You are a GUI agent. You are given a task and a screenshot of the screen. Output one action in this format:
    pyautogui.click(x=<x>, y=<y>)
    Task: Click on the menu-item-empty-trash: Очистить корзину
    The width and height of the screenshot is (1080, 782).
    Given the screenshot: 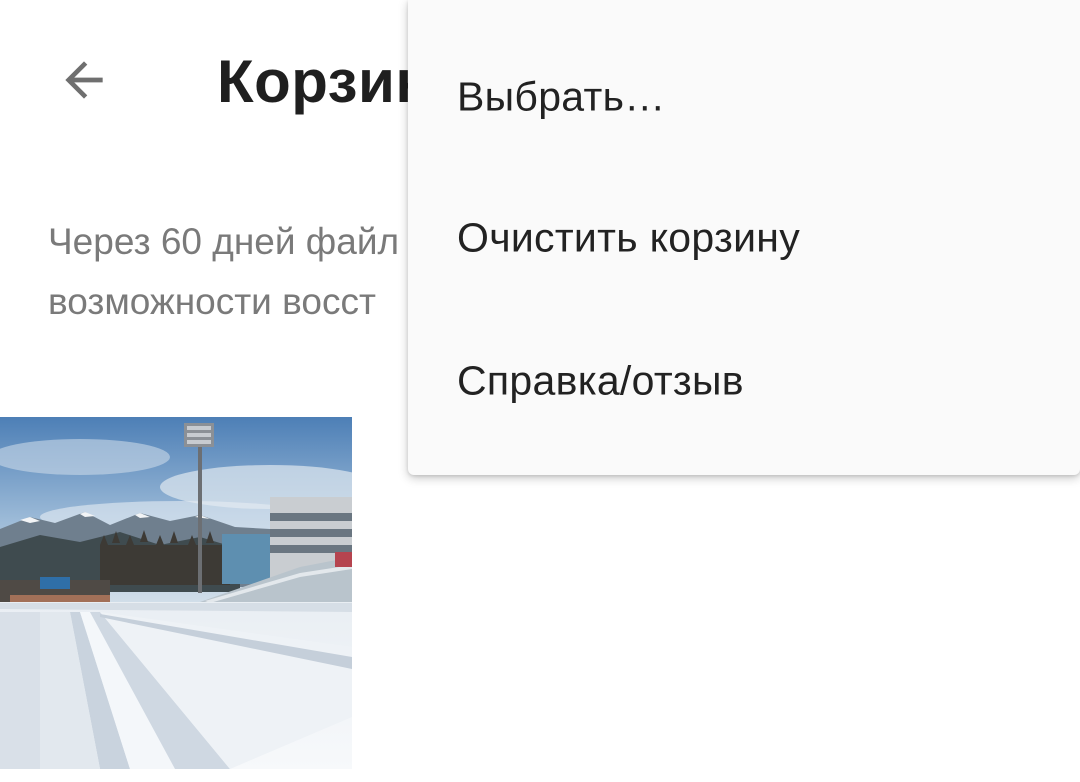 What is the action you would take?
    pyautogui.click(x=744, y=238)
    